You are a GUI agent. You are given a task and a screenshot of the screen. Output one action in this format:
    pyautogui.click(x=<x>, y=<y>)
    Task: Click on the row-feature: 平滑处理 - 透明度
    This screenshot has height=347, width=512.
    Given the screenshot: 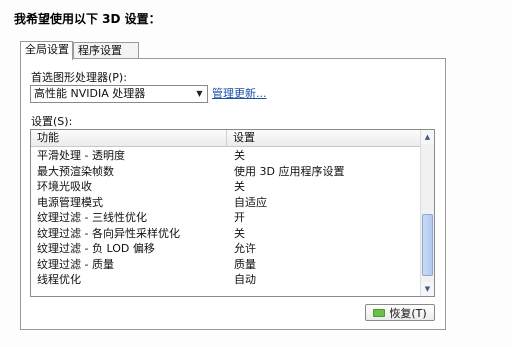 What is the action you would take?
    pyautogui.click(x=81, y=155)
    